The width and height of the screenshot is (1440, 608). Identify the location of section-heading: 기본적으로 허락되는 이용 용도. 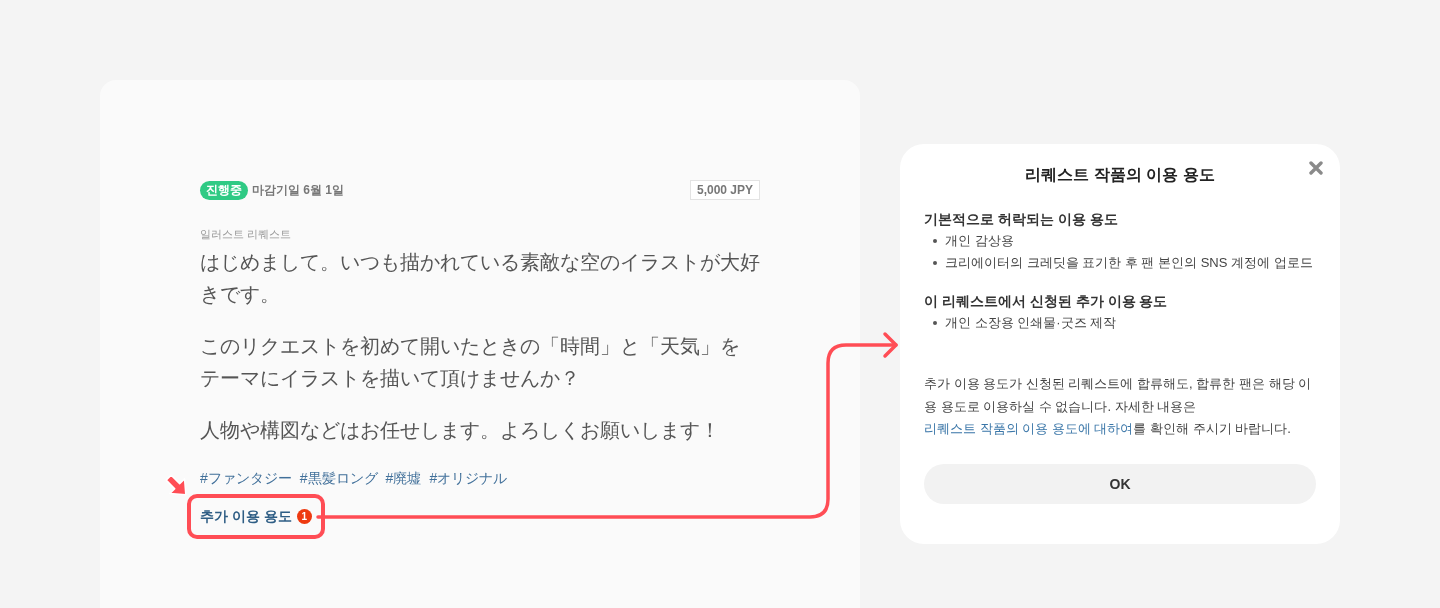
(1021, 219).